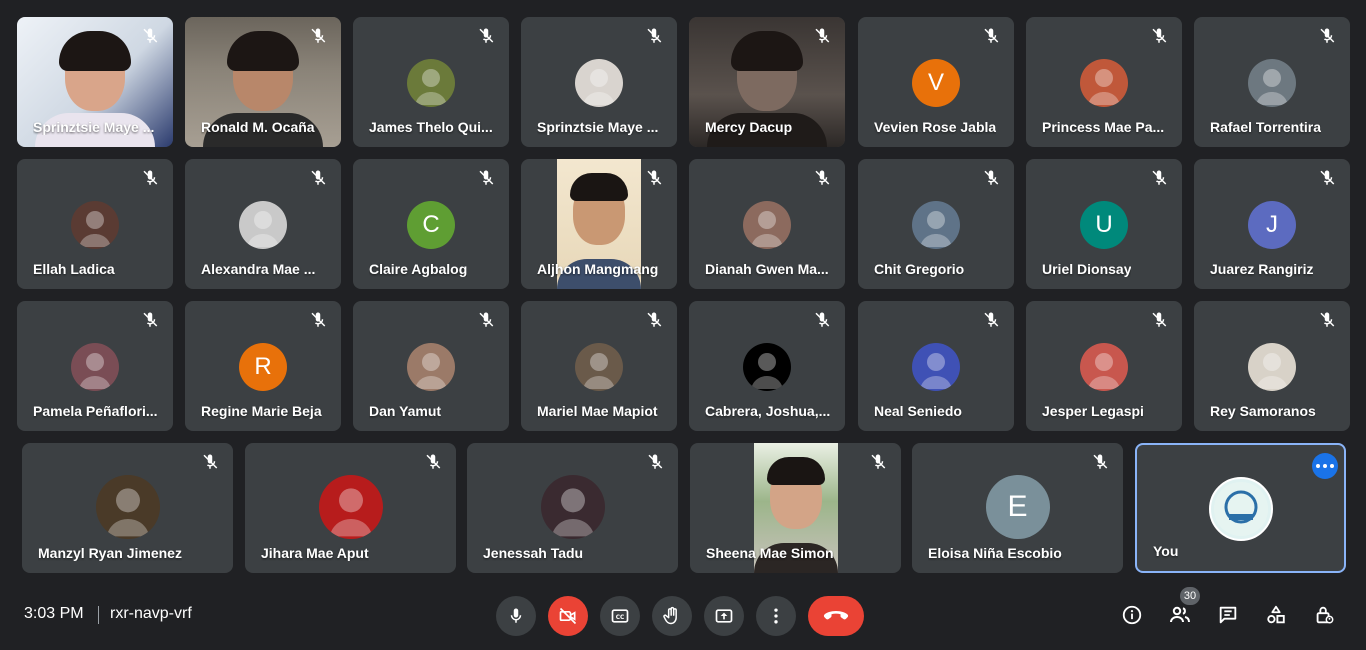 The width and height of the screenshot is (1366, 650). I want to click on participant-tile: C Claire Agbalog, so click(431, 224).